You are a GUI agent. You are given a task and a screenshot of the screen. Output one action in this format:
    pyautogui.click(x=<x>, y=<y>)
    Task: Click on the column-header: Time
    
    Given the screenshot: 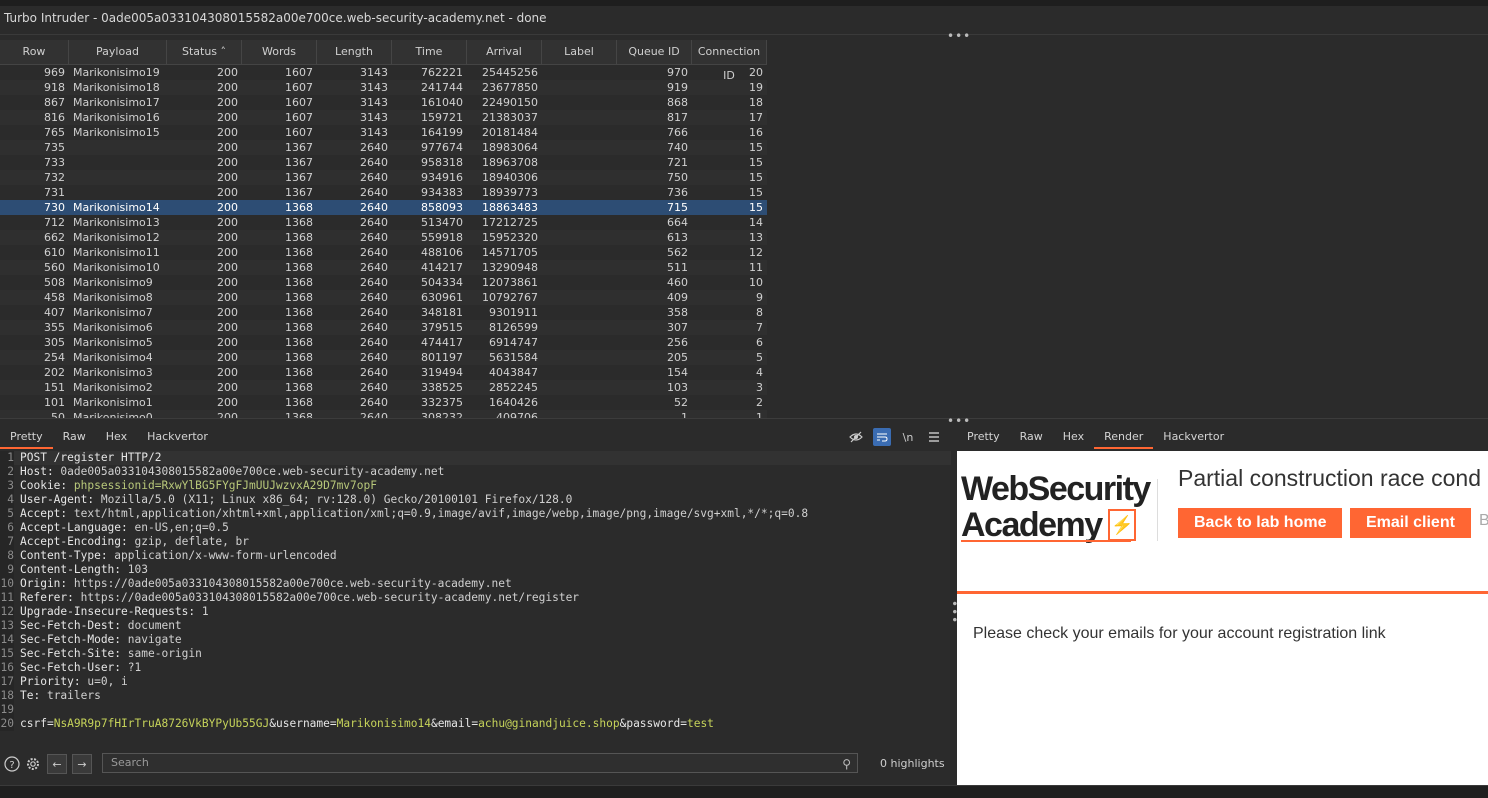 What is the action you would take?
    pyautogui.click(x=429, y=52)
    